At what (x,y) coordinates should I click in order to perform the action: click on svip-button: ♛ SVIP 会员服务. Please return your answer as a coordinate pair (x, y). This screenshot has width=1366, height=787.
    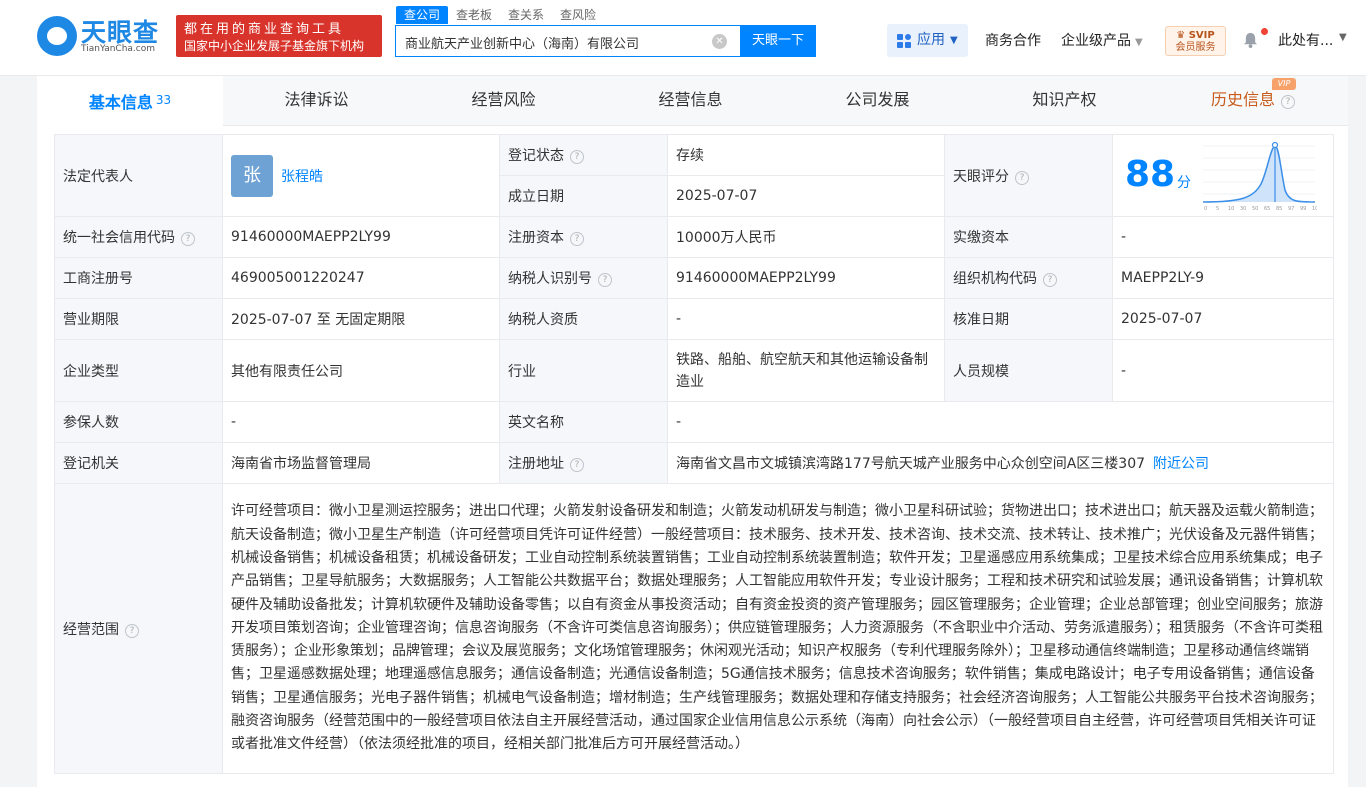
    Looking at the image, I should click on (1195, 41).